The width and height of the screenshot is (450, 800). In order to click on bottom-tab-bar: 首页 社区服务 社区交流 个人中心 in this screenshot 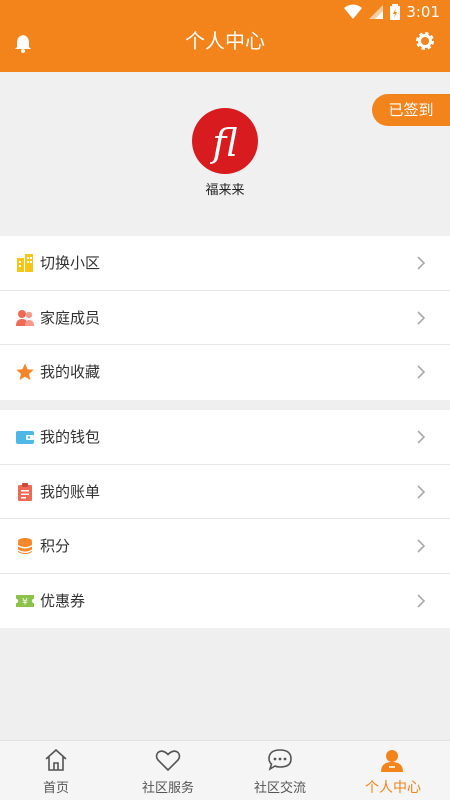, I will do `click(225, 770)`.